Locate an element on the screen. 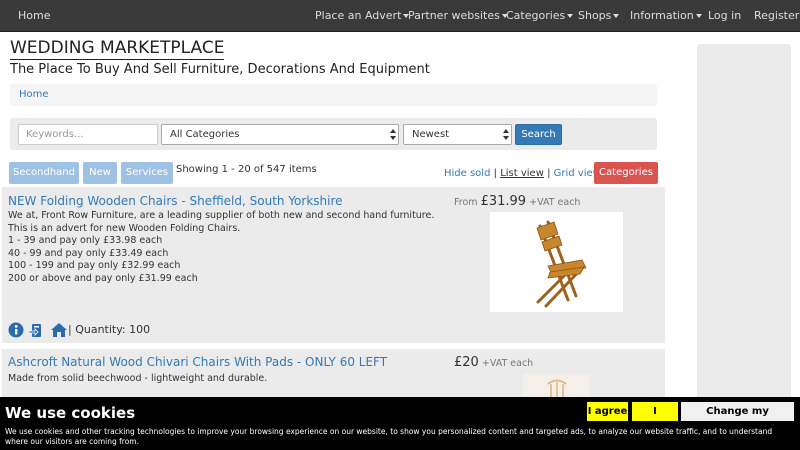 The image size is (800, 450). listing-image is located at coordinates (556, 262).